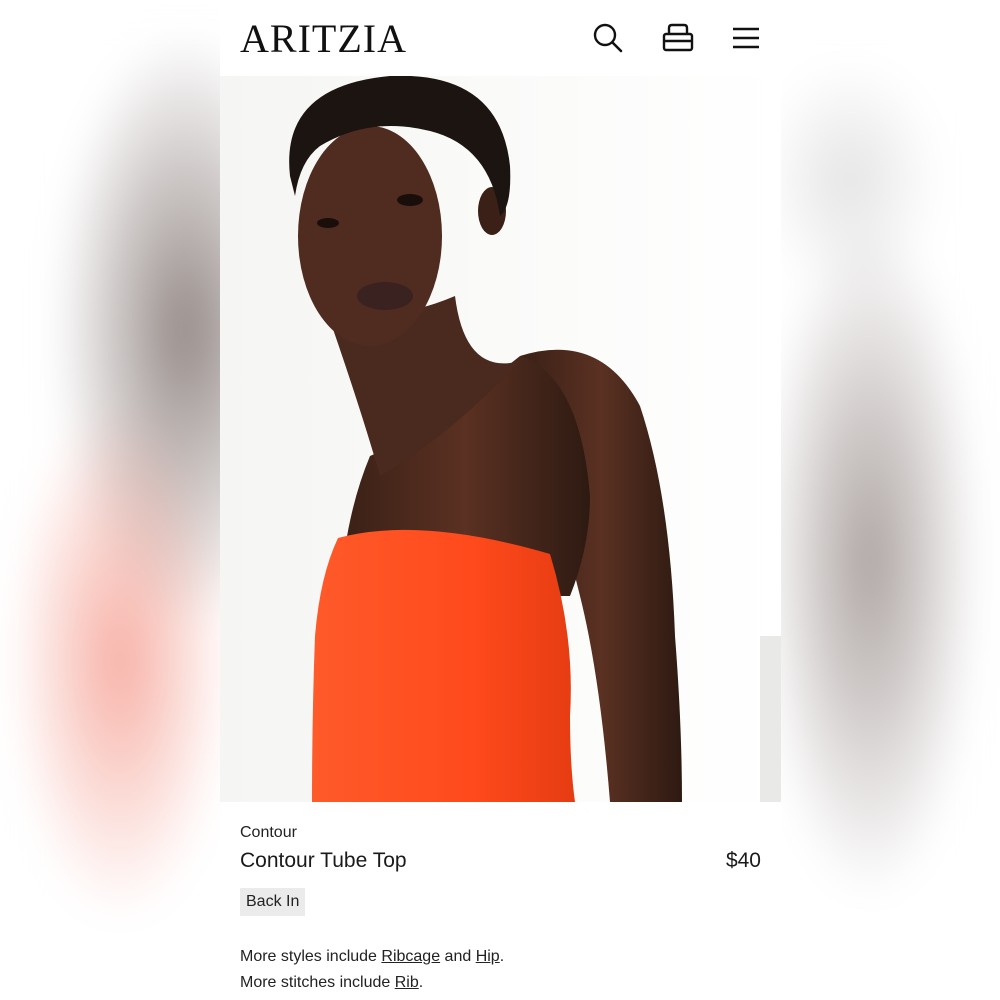 The width and height of the screenshot is (1000, 1000). I want to click on hip-link: Hip, so click(488, 956).